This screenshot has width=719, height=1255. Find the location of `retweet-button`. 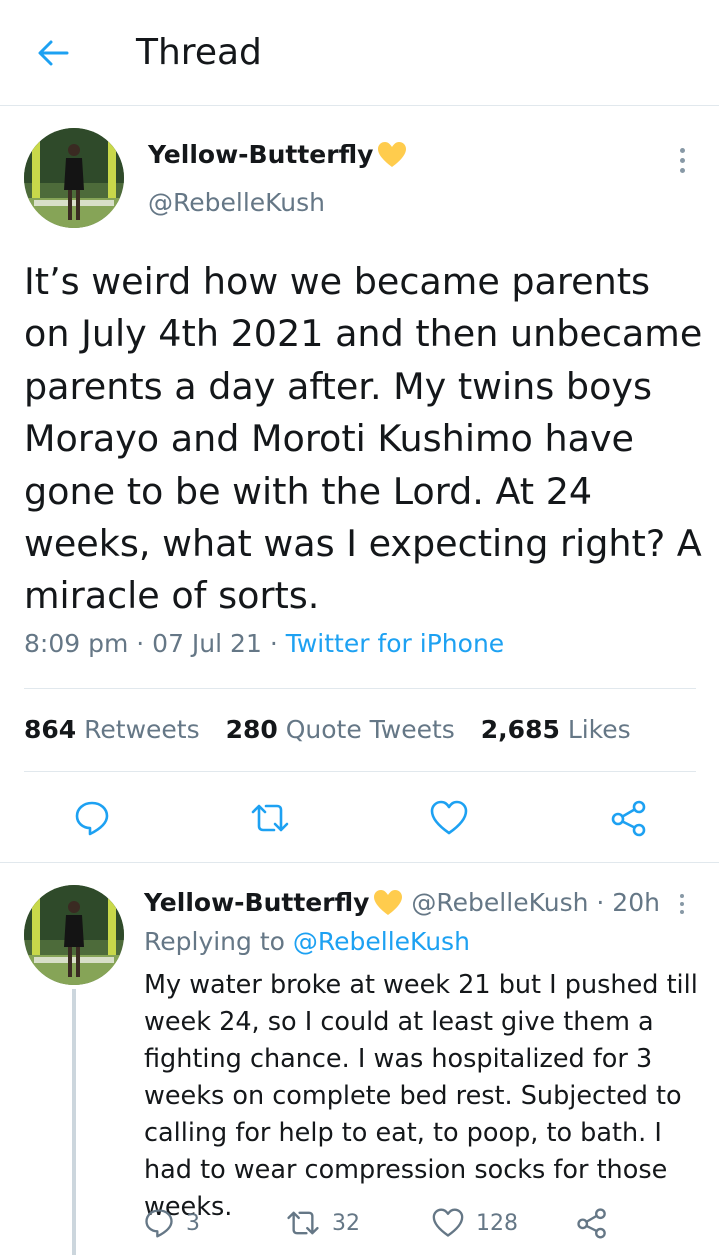

retweet-button is located at coordinates (270, 818).